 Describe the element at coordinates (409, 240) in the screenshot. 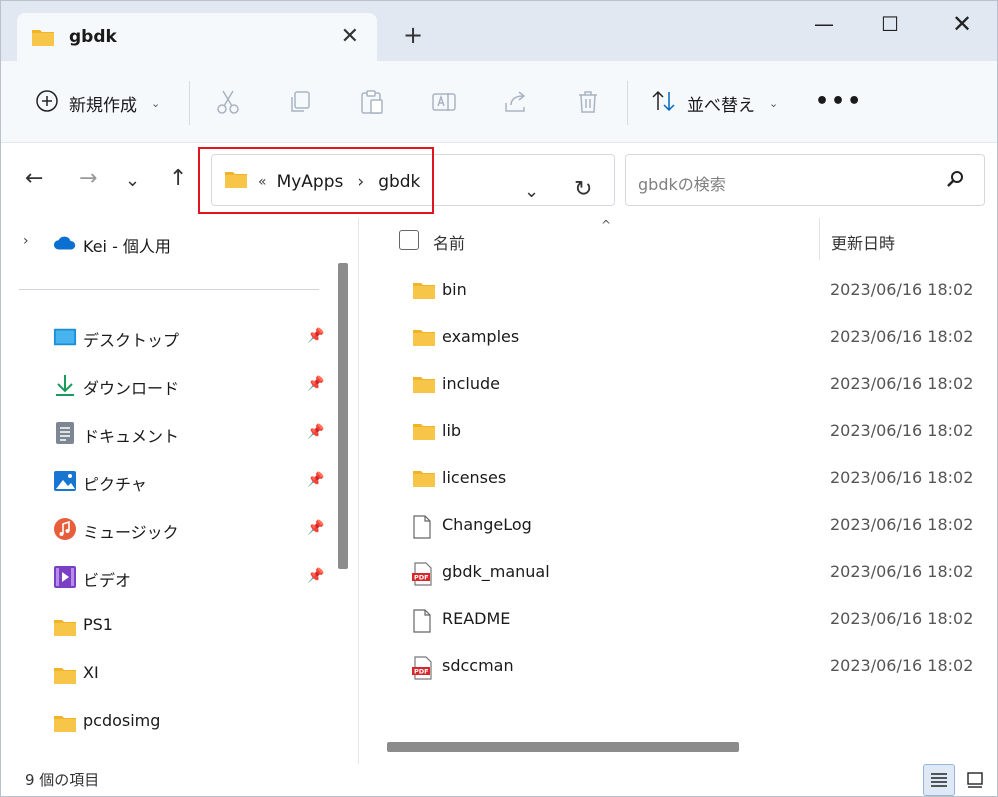

I see `select-all-checkbox` at that location.